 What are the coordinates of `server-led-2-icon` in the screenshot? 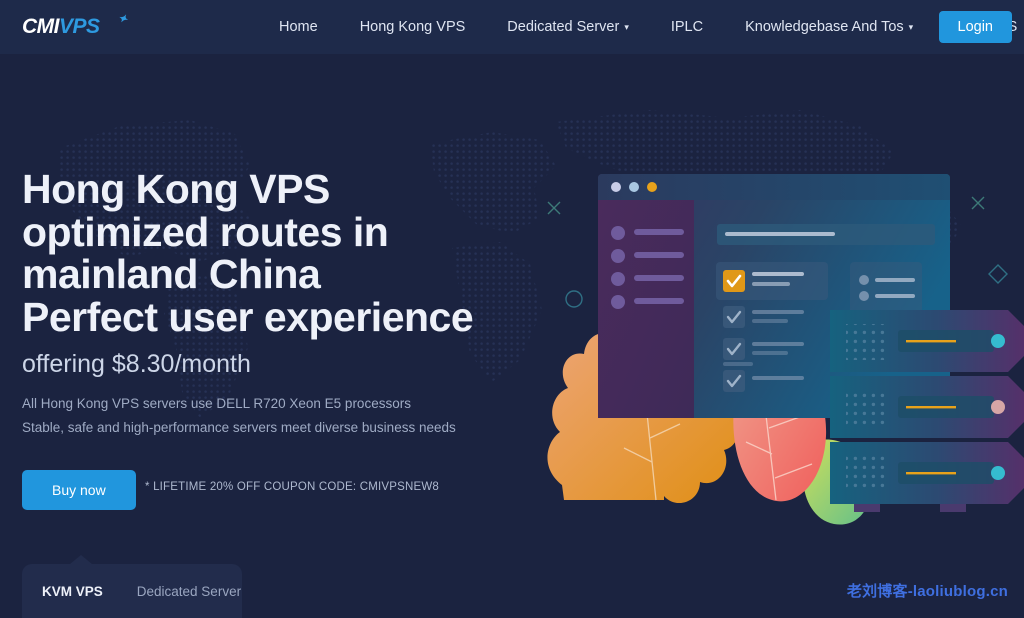 It's located at (998, 407).